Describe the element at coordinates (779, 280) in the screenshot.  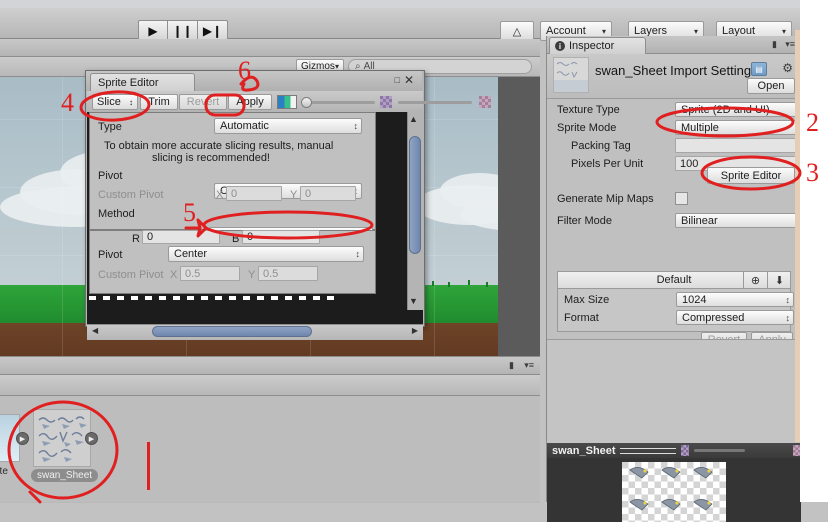
I see `download-icon: ⬇` at that location.